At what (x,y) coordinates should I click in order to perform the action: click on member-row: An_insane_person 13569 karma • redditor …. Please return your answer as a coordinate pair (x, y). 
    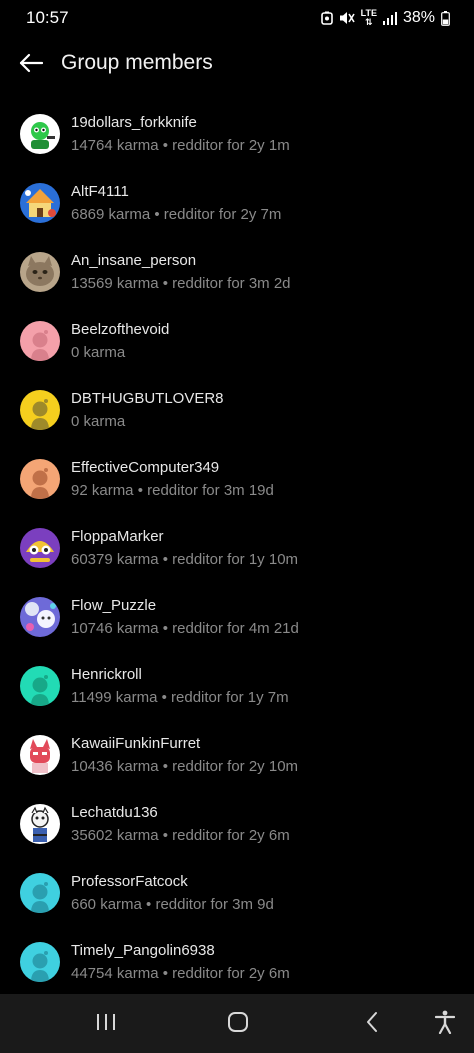
    Looking at the image, I should click on (237, 272).